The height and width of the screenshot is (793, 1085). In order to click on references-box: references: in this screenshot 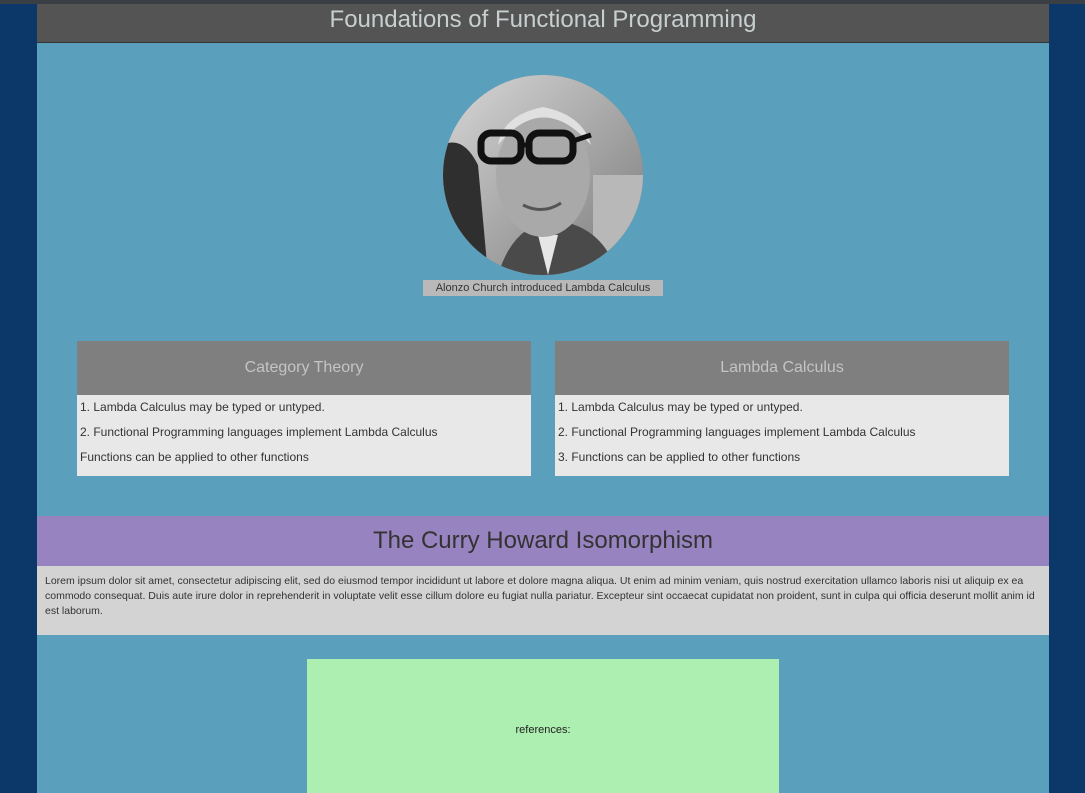, I will do `click(543, 726)`.